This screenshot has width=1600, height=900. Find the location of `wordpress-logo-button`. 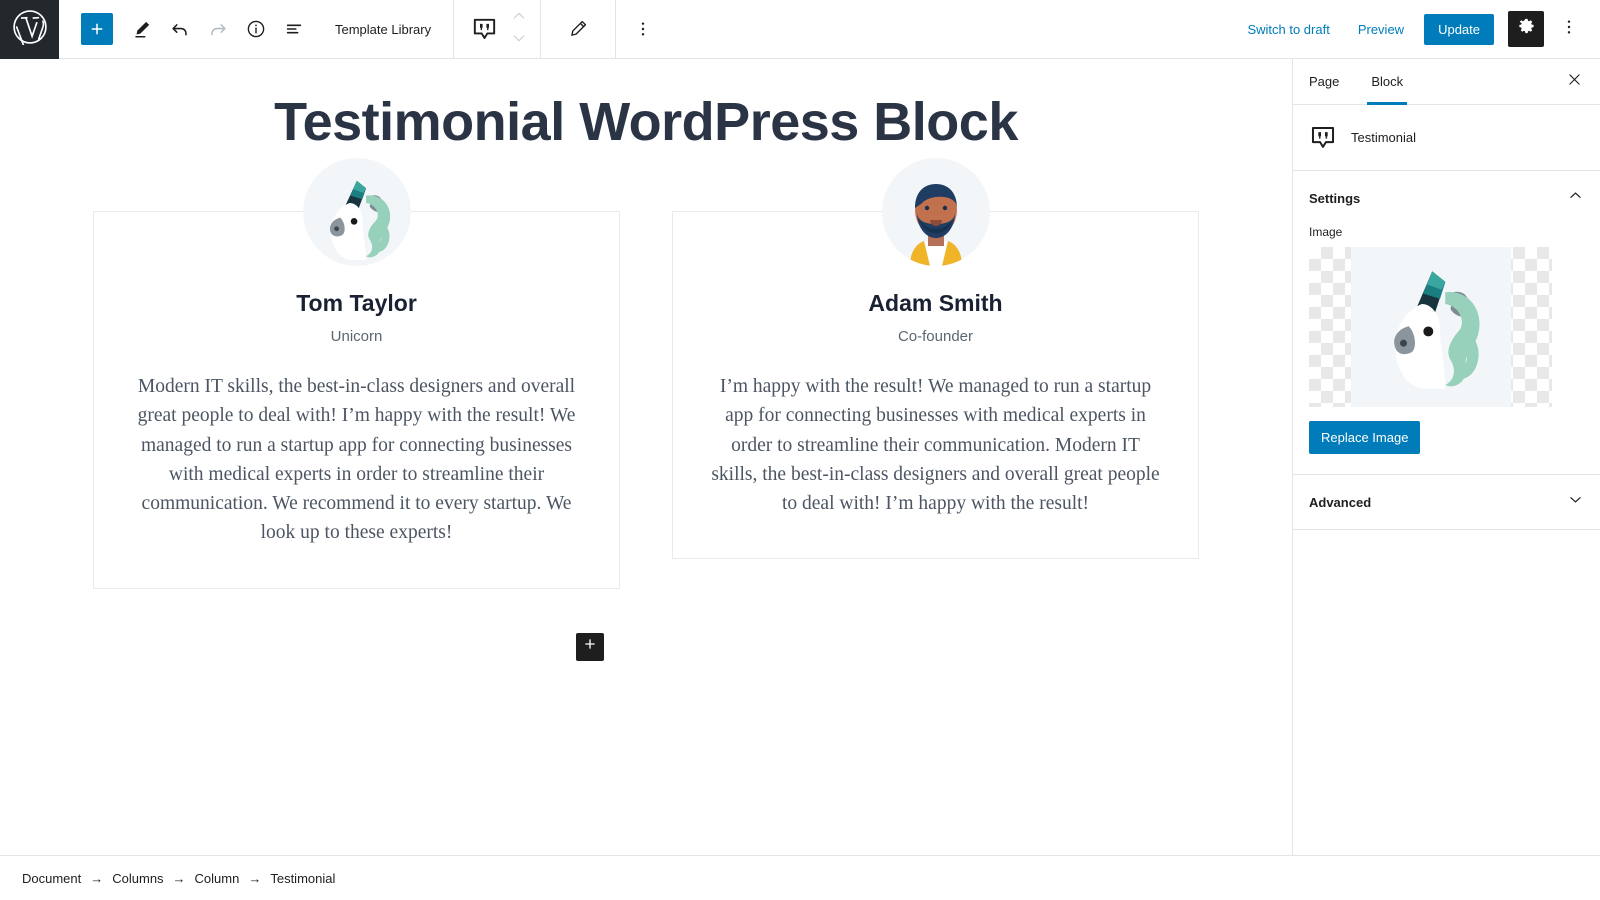

wordpress-logo-button is located at coordinates (29, 29).